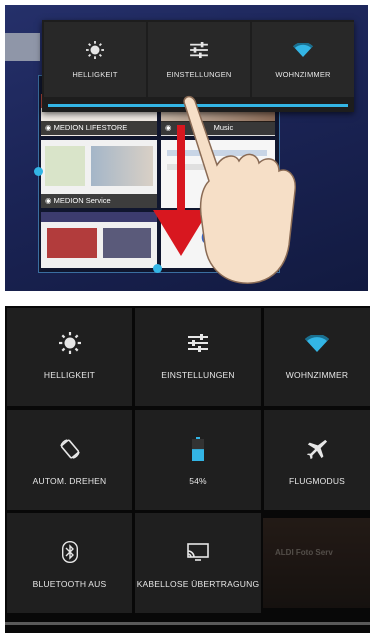 This screenshot has height=633, width=377. Describe the element at coordinates (239, 189) in the screenshot. I see `pointing-hand-icon` at that location.